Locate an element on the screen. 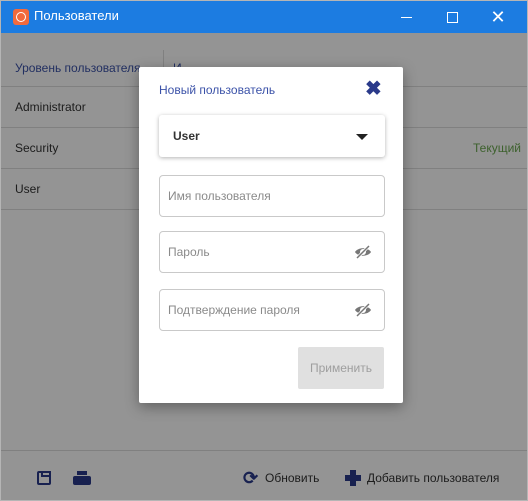 The height and width of the screenshot is (501, 528). confirm-password-input is located at coordinates (272, 310).